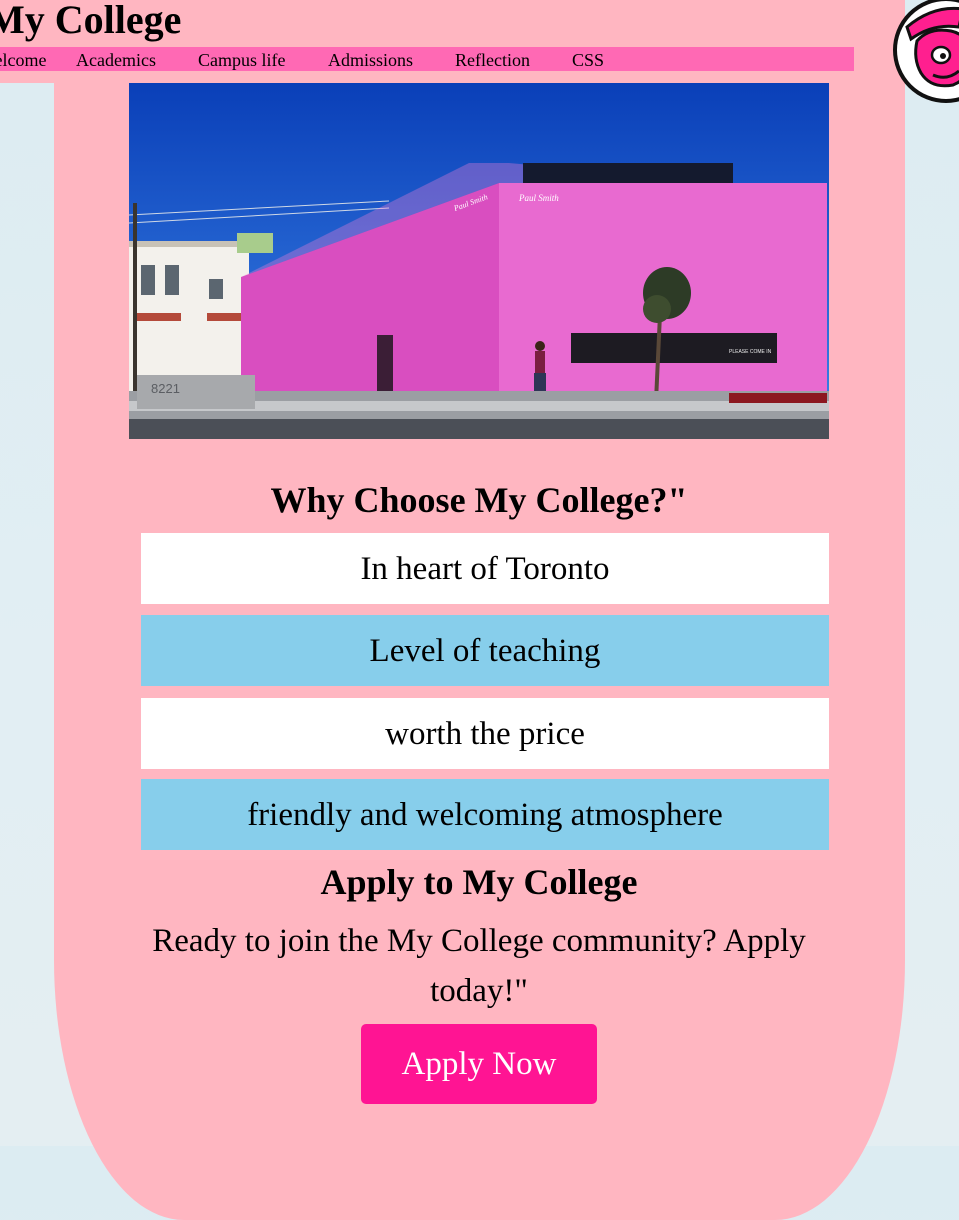 The height and width of the screenshot is (1220, 959). I want to click on apply-now-button: Apply Now, so click(479, 1064).